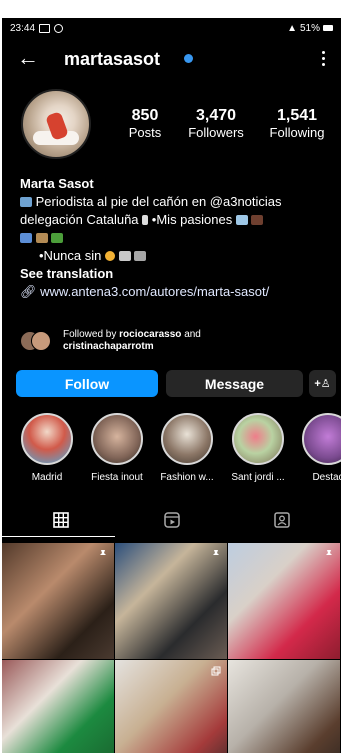 This screenshot has height=753, width=343. I want to click on highlight-label: Fiesta inout, so click(117, 477).